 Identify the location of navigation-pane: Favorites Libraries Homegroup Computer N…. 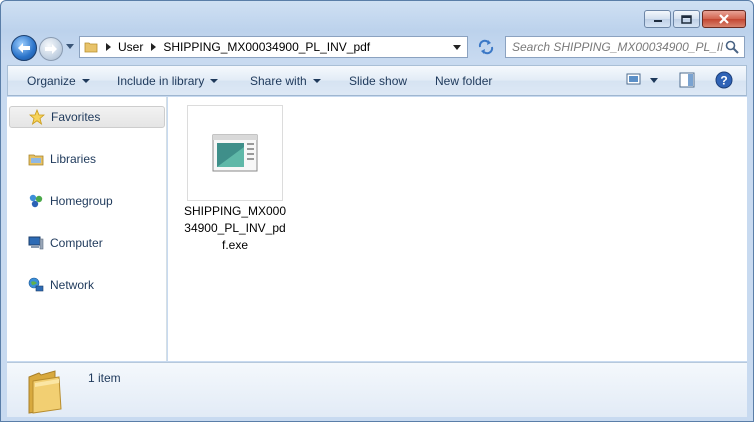
(87, 229).